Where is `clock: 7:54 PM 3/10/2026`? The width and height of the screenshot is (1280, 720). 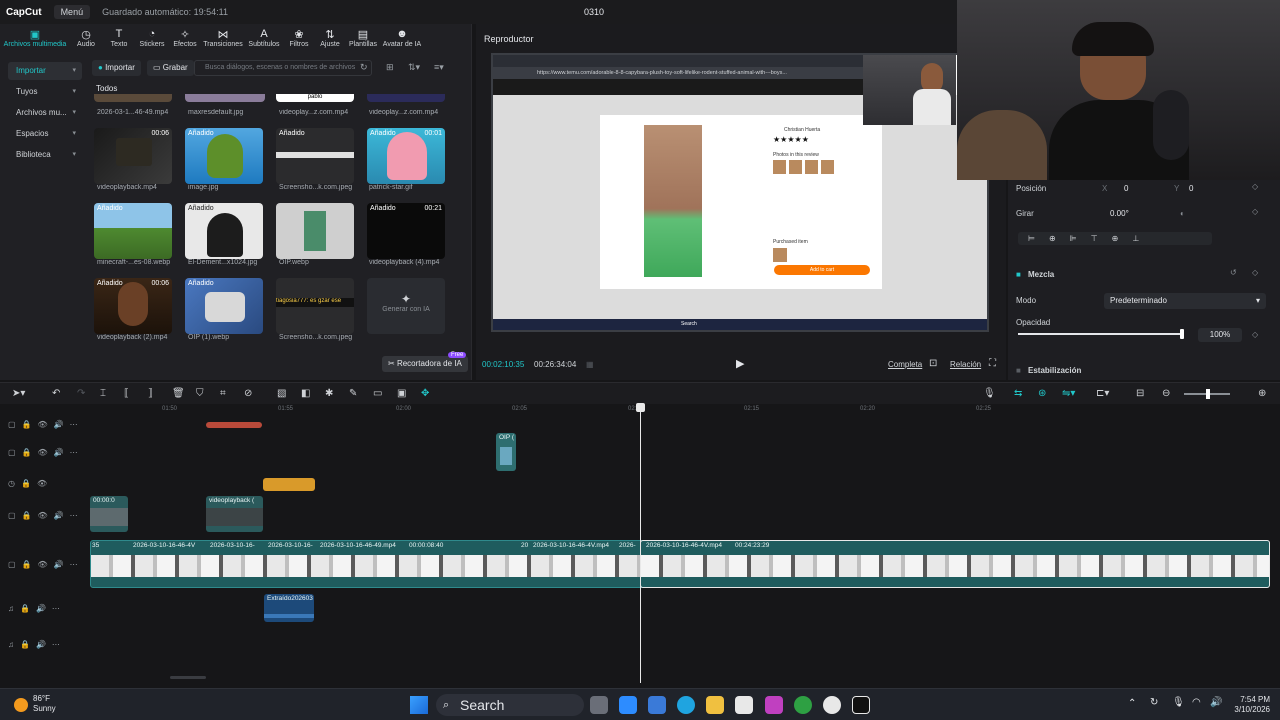
clock: 7:54 PM 3/10/2026 is located at coordinates (1246, 705).